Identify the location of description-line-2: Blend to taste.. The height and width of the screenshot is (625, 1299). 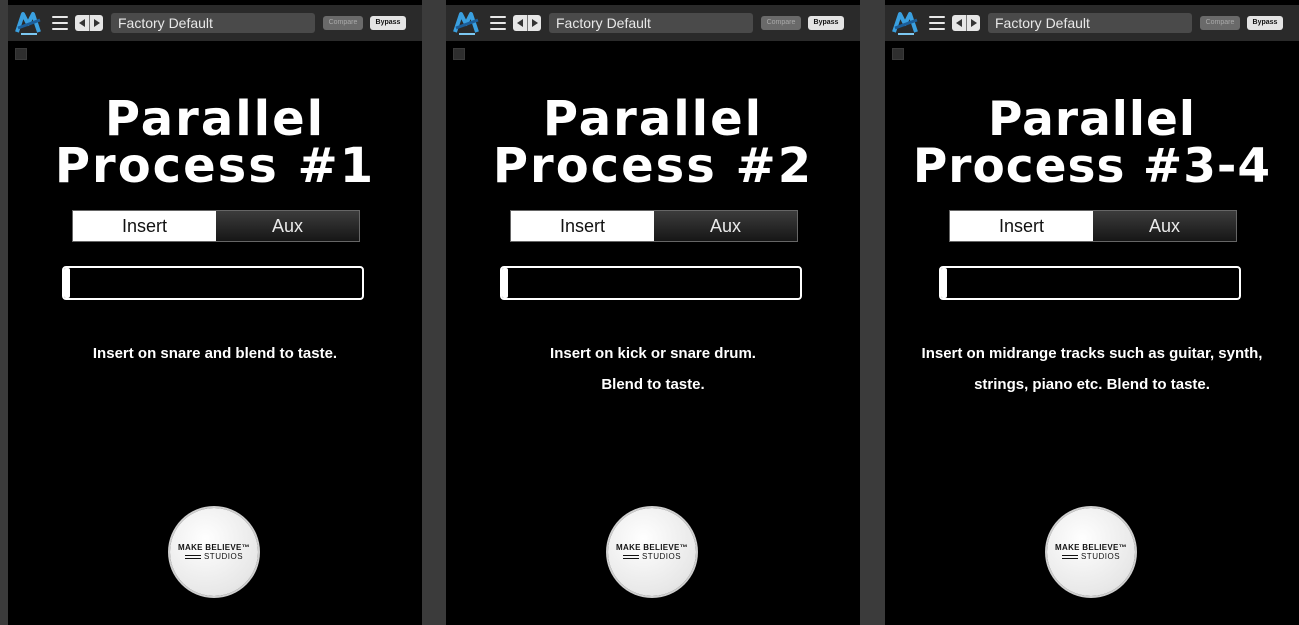
(653, 384).